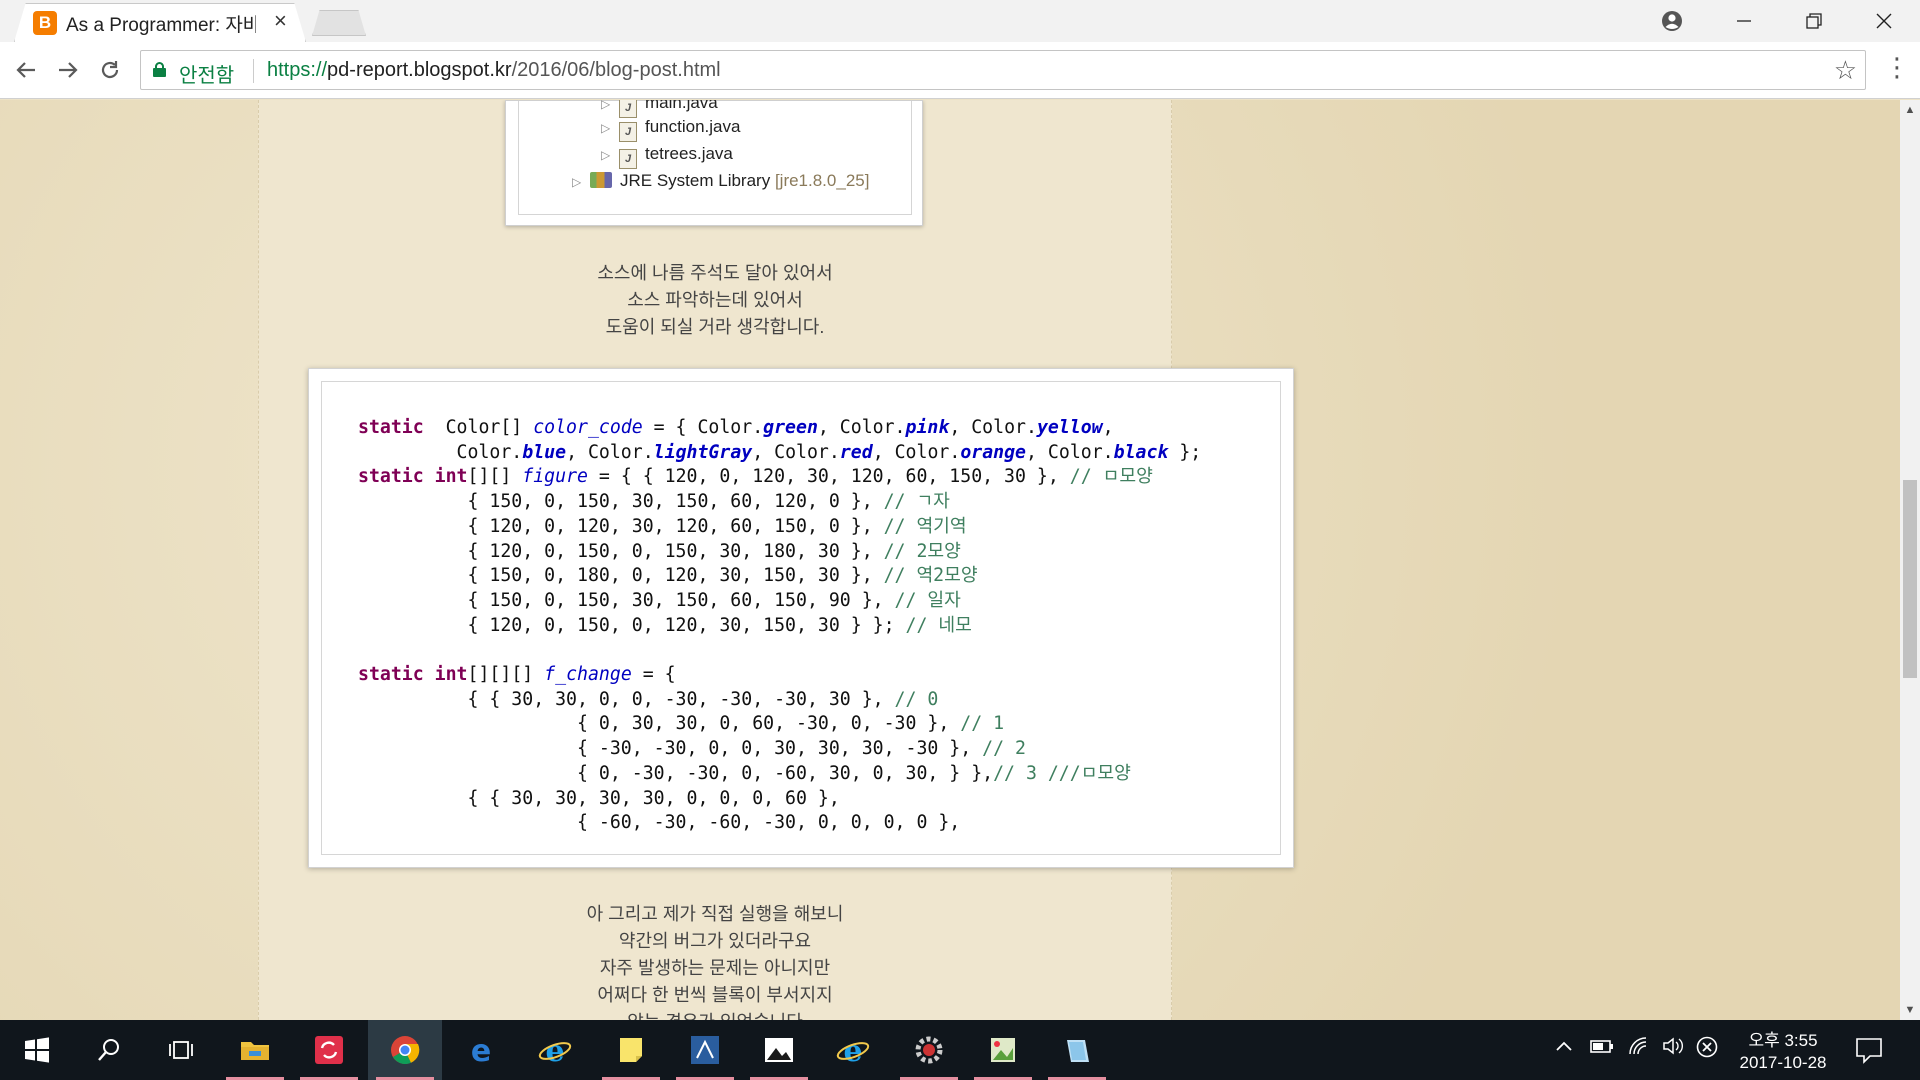 The height and width of the screenshot is (1080, 1920). I want to click on code-comment: // 1, so click(982, 724).